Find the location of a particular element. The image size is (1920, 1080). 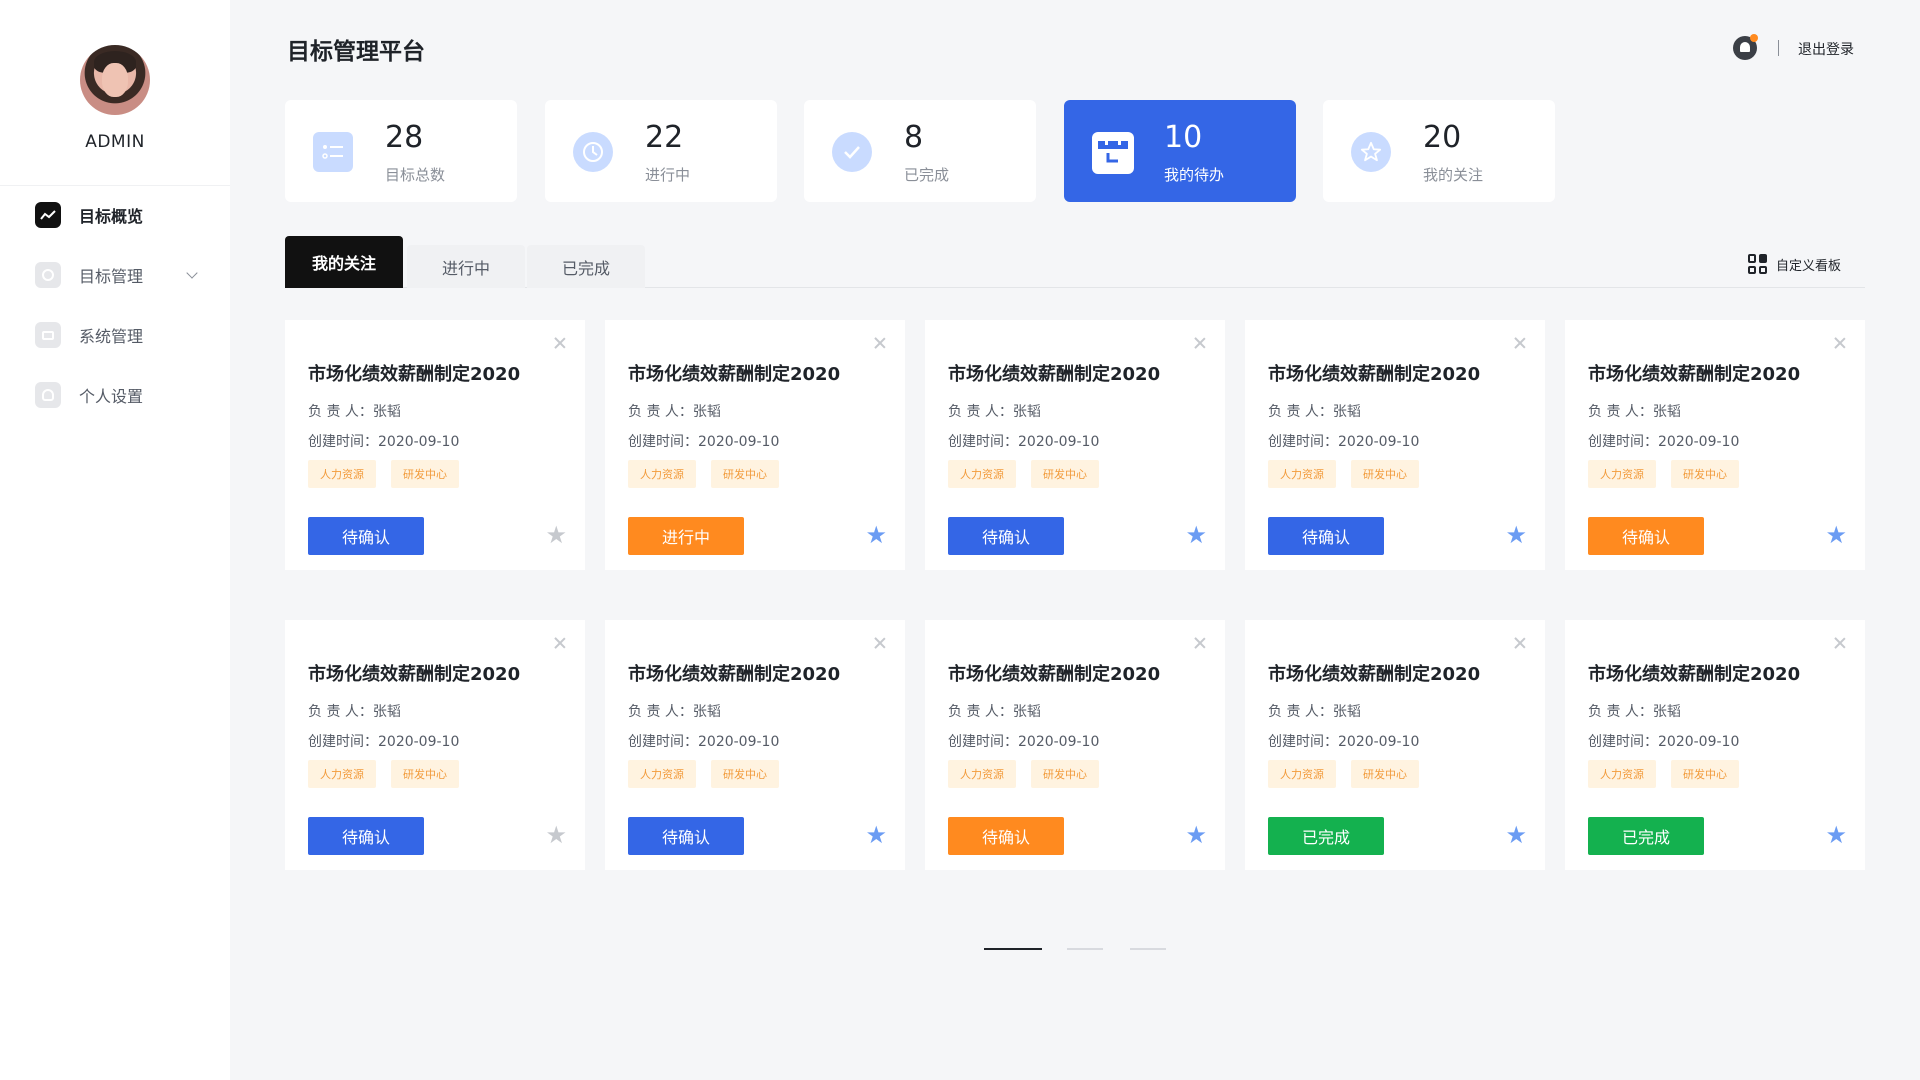

logout-link: 退出登录 is located at coordinates (1826, 49).